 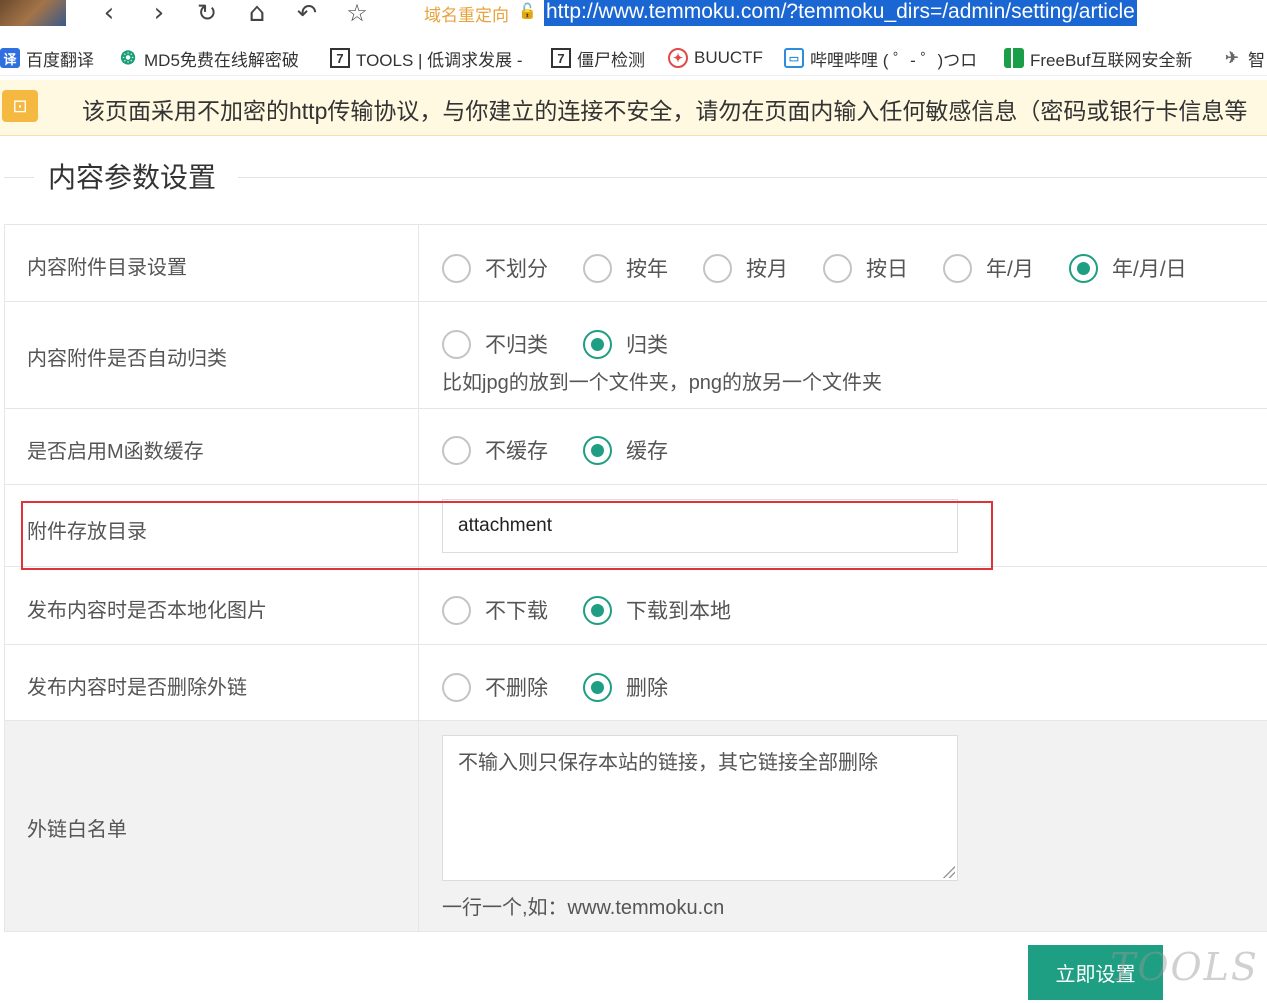 I want to click on bookmark-zombie-check: 7 僵尸检测, so click(x=598, y=58).